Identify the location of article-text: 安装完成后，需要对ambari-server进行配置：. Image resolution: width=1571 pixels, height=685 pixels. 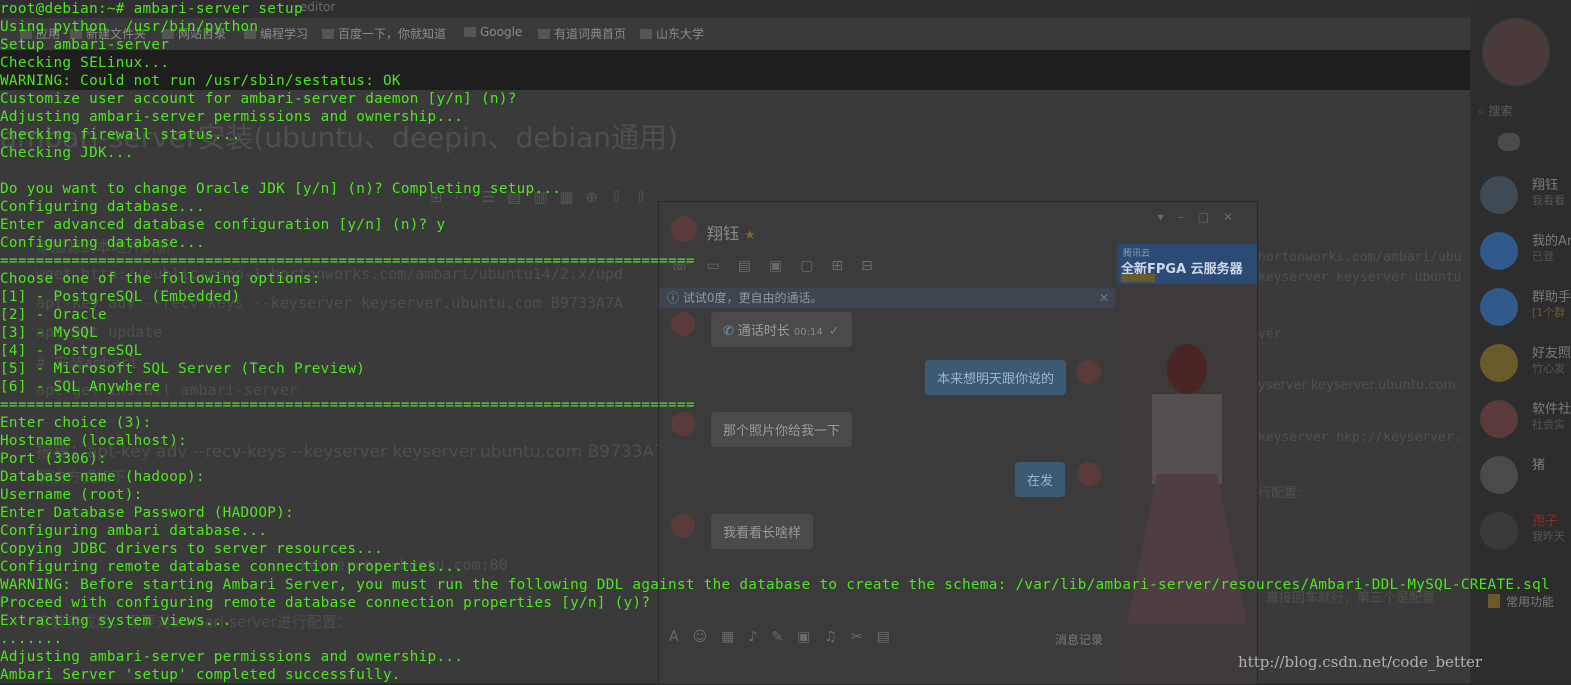
(194, 622).